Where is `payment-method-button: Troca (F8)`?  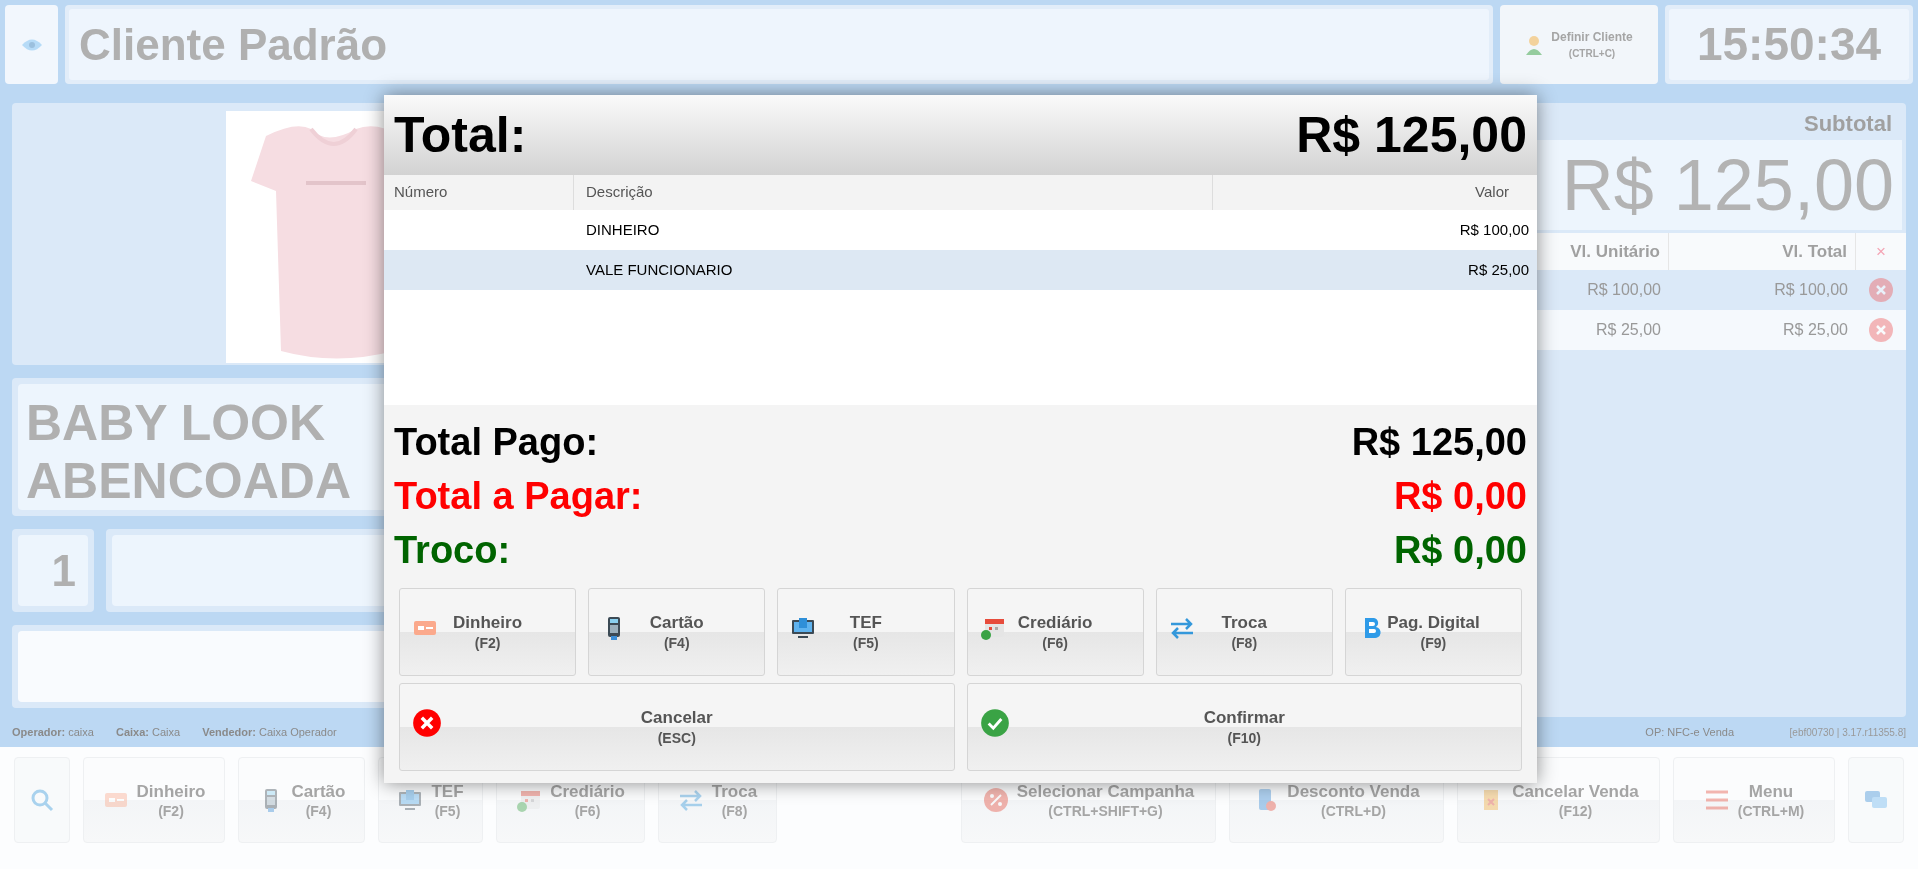 payment-method-button: Troca (F8) is located at coordinates (1244, 632).